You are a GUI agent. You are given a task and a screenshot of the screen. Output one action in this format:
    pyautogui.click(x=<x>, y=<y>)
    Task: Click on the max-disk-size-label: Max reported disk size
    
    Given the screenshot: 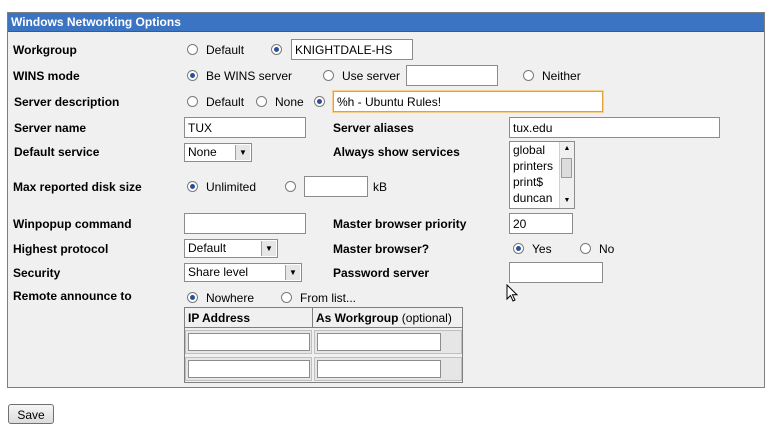 What is the action you would take?
    pyautogui.click(x=77, y=187)
    